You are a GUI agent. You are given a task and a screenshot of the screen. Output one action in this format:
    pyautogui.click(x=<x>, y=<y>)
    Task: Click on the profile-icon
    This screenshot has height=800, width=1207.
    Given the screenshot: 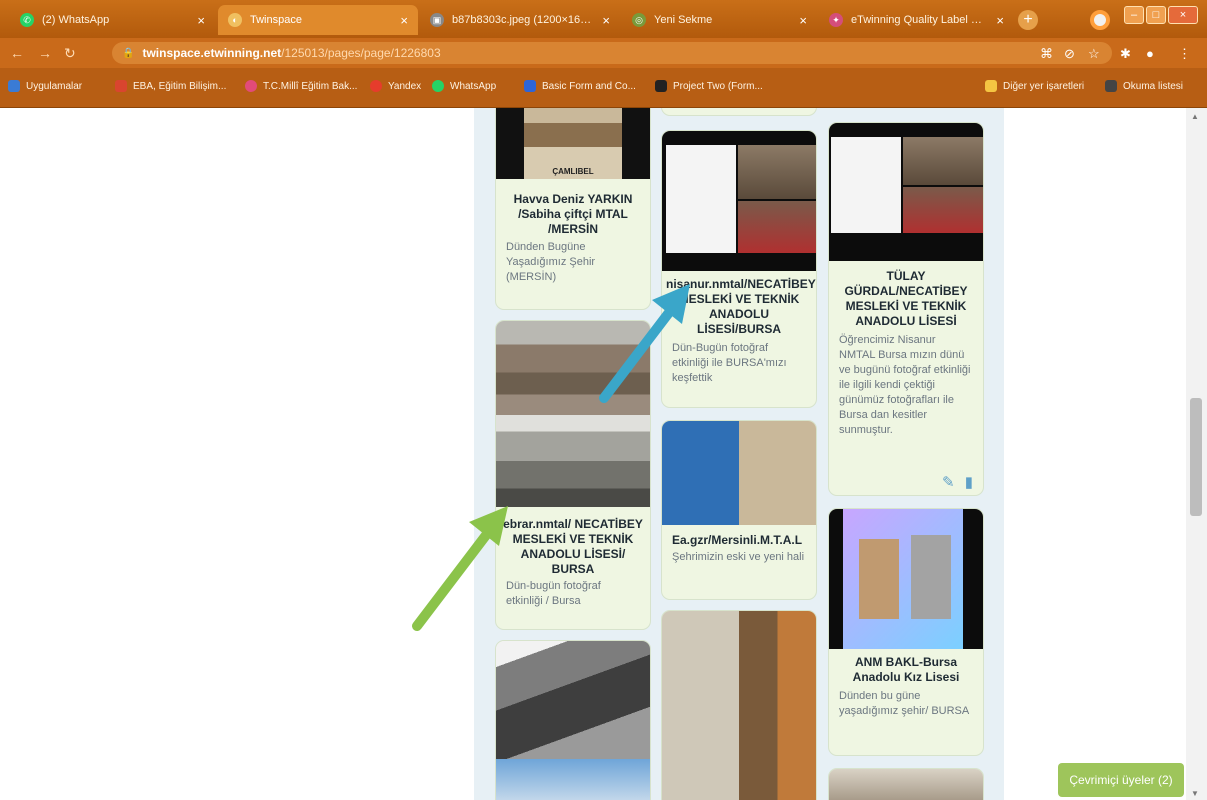 What is the action you would take?
    pyautogui.click(x=1100, y=20)
    